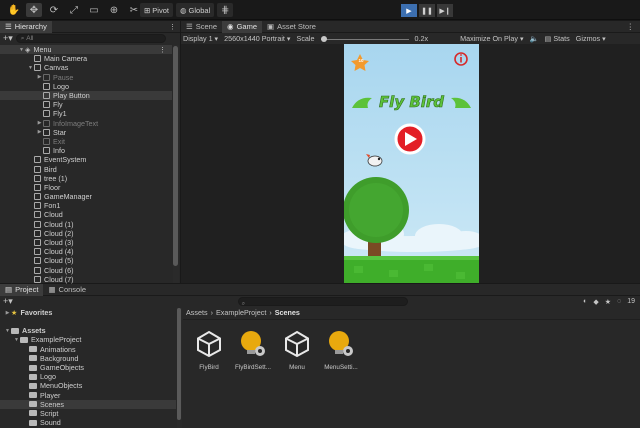 The height and width of the screenshot is (428, 640). What do you see at coordinates (291, 27) in the screenshot?
I see `tab-asset-store: ▣ Asset Store` at bounding box center [291, 27].